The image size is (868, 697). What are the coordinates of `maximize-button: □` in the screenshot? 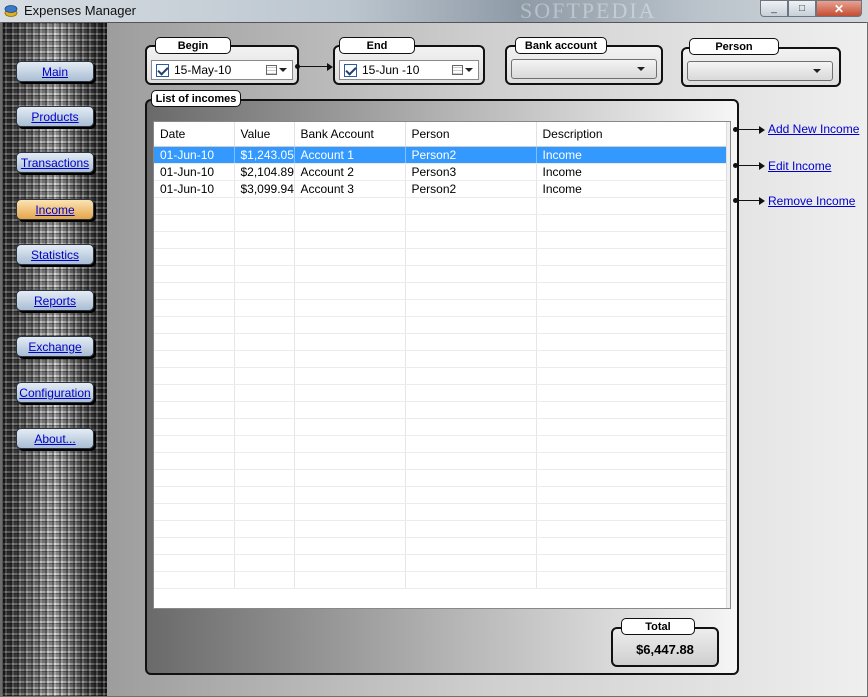 It's located at (802, 8).